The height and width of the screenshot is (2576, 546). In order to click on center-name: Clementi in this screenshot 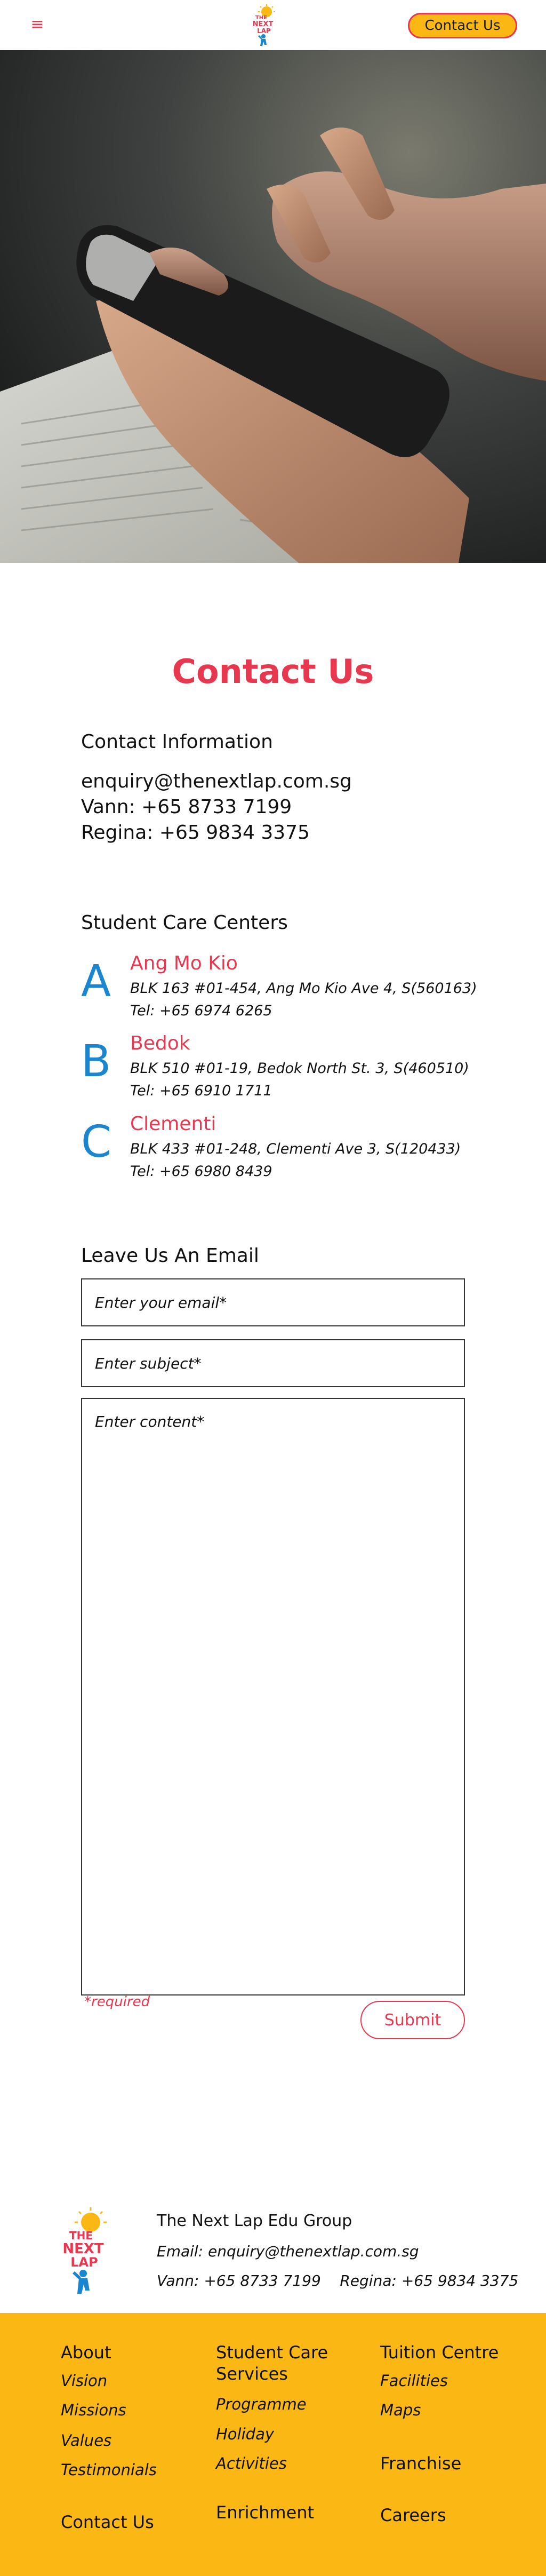, I will do `click(173, 1124)`.